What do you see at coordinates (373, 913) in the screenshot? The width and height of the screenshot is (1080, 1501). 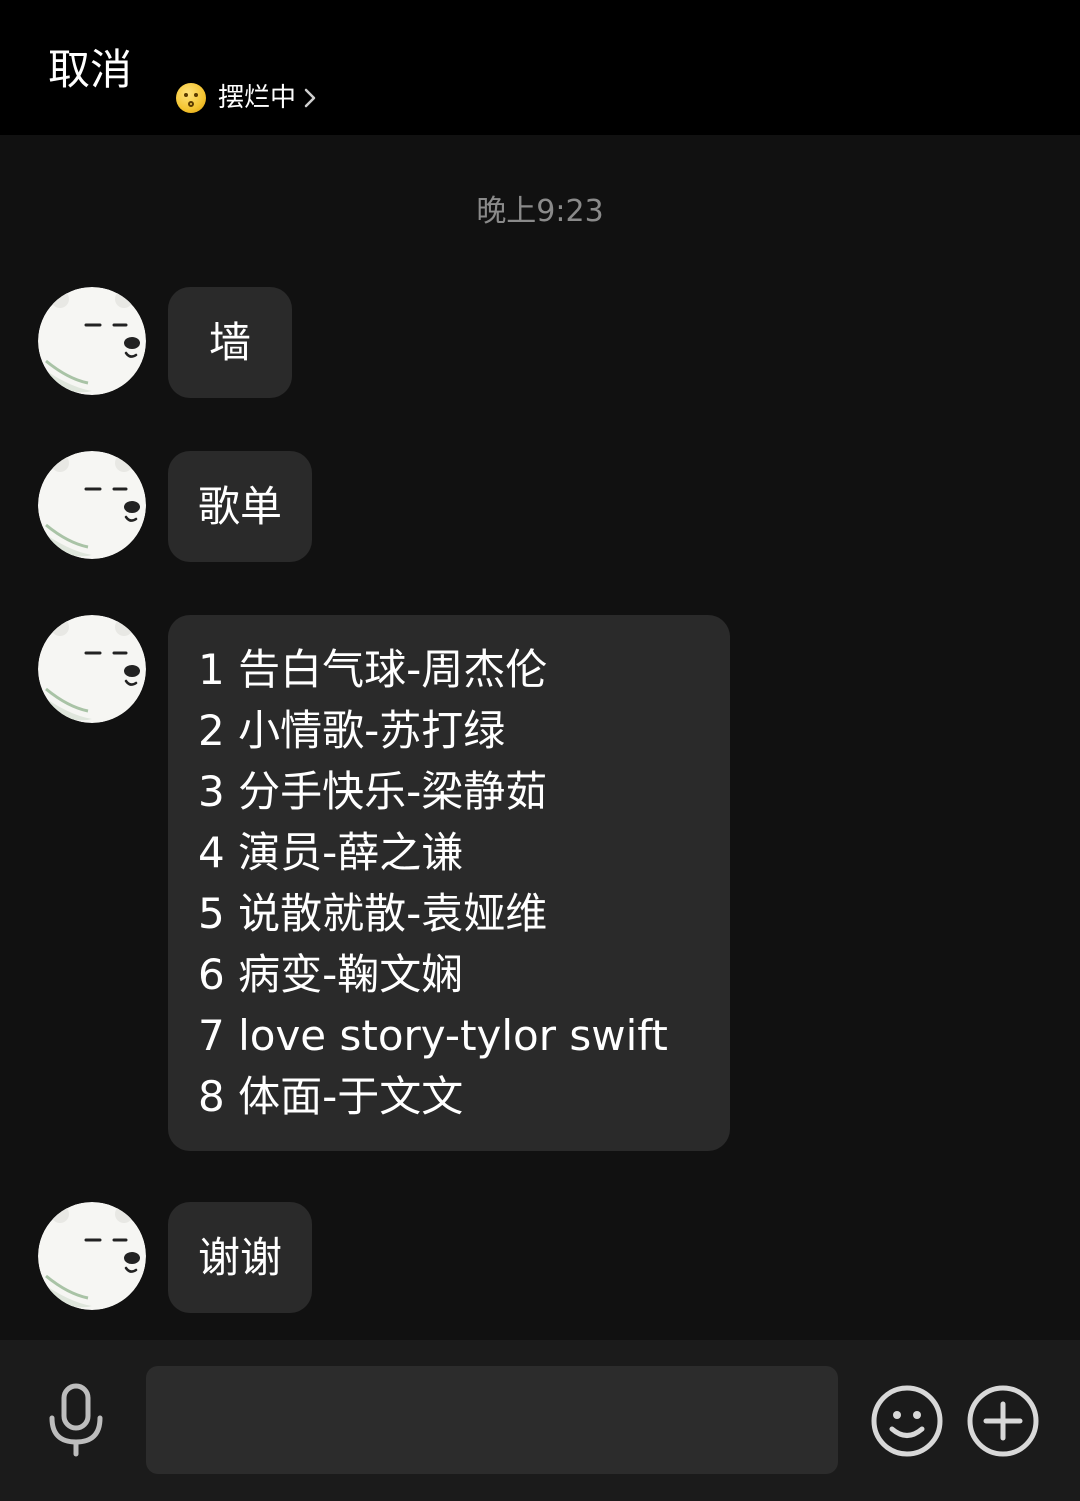 I see `playlist-line: 5 说散就散-袁娅维` at bounding box center [373, 913].